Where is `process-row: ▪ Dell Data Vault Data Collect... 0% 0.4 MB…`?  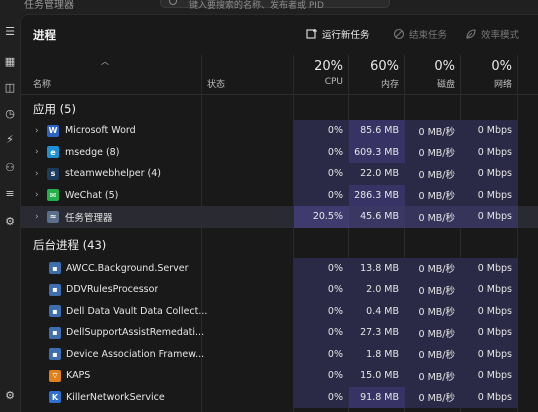 process-row: ▪ Dell Data Vault Data Collect... 0% 0.4 MB… is located at coordinates (279, 311).